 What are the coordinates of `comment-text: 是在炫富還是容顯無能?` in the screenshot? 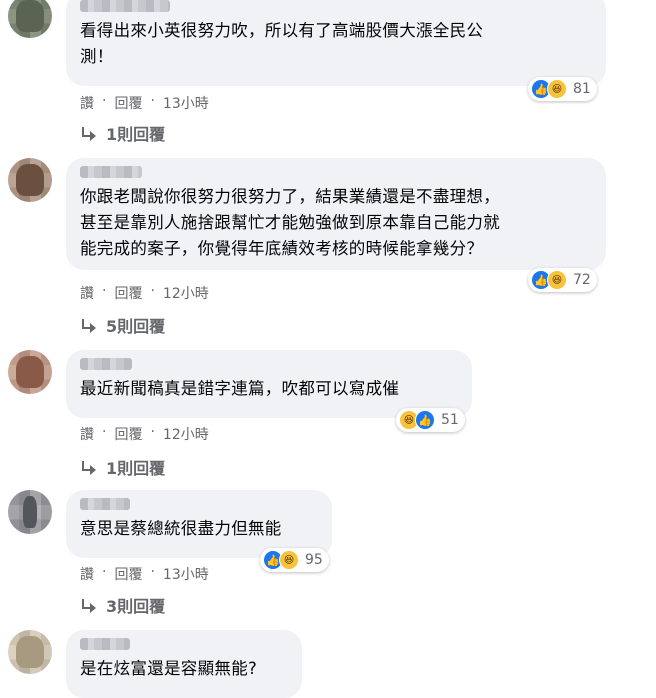 It's located at (169, 668).